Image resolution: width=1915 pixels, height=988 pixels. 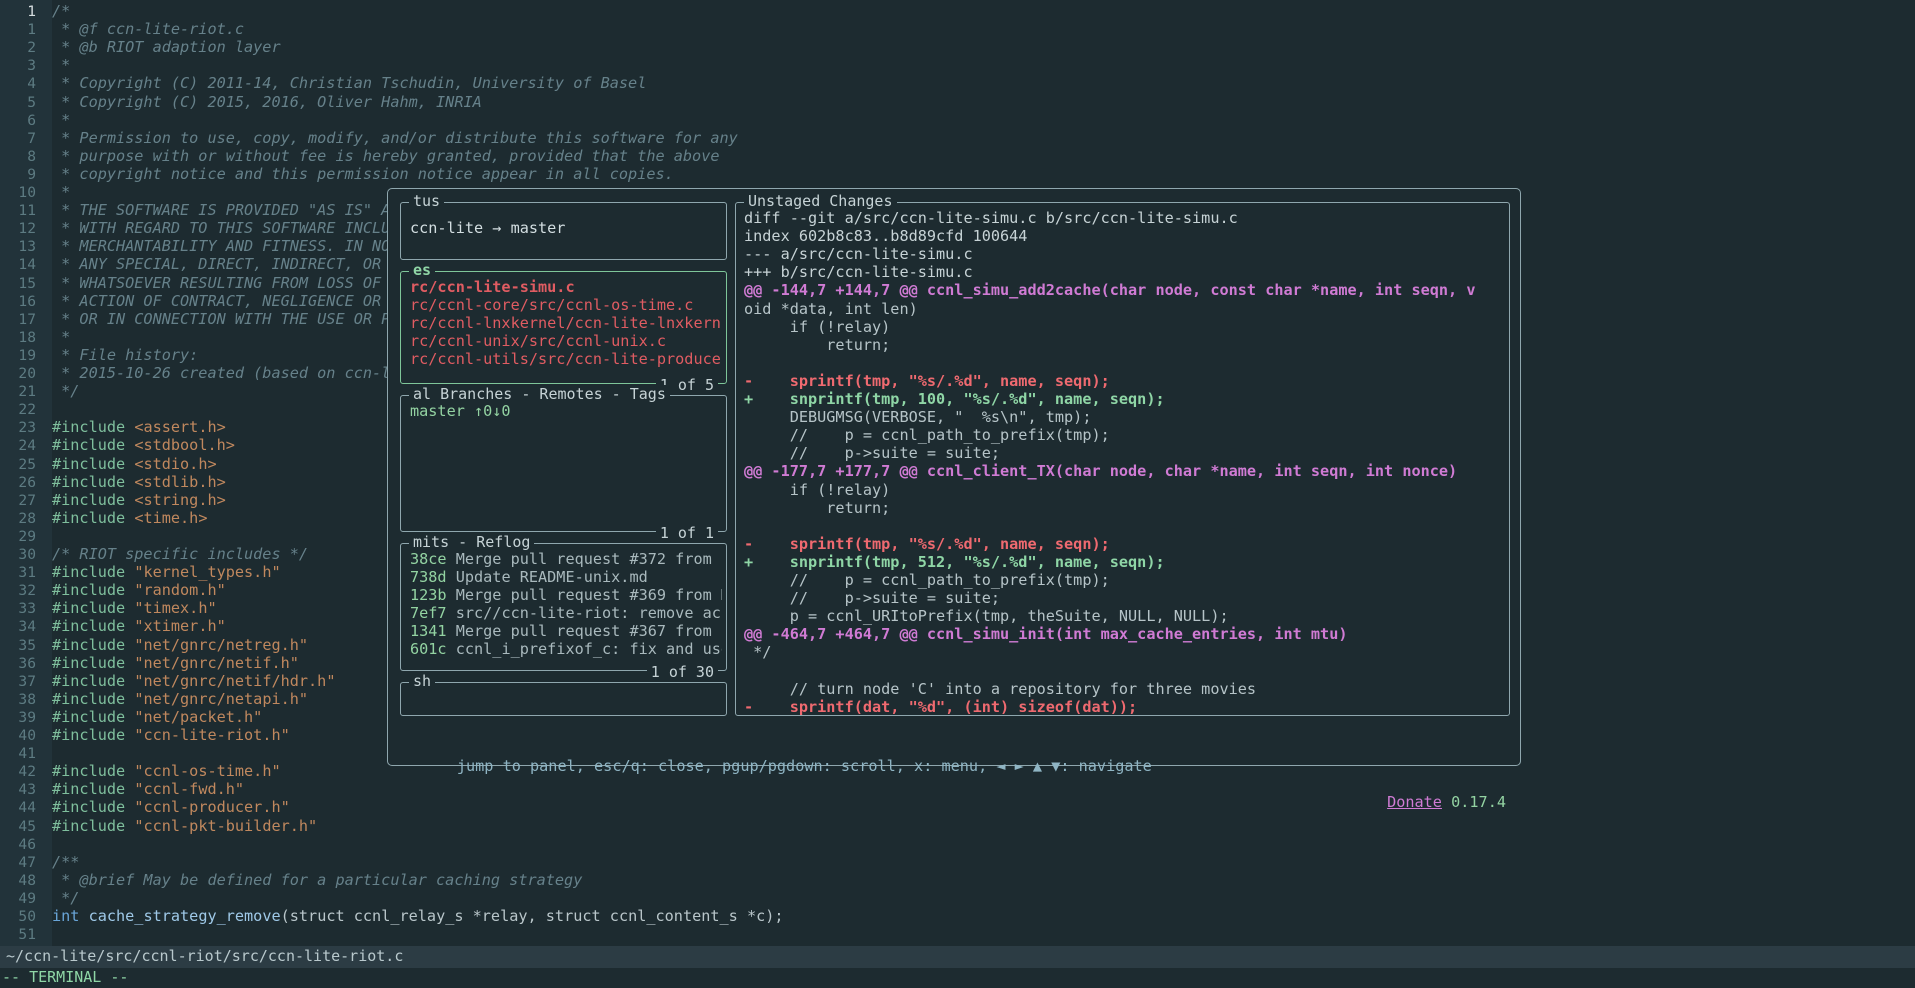 I want to click on code-line: 24 #include <stdbool.h>, so click(x=117, y=445).